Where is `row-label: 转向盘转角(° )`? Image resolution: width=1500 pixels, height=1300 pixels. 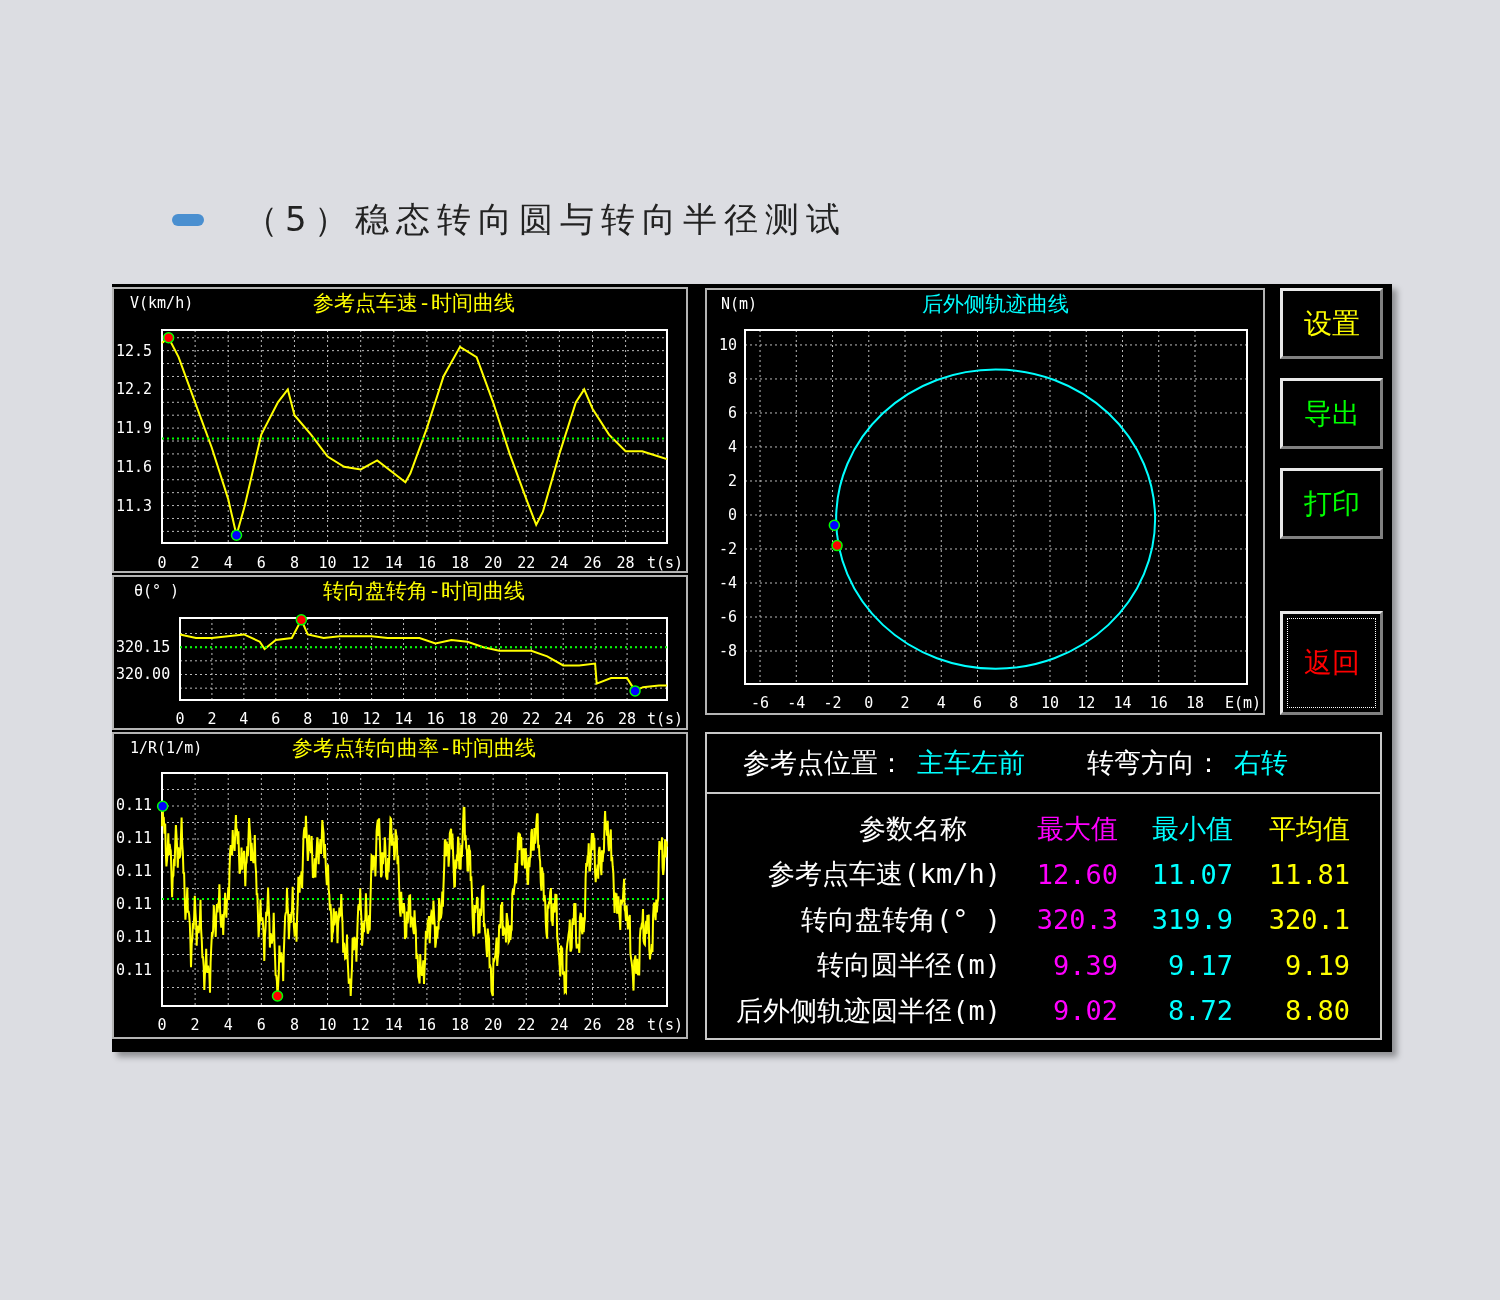
row-label: 转向盘转角(° ) is located at coordinates (900, 919).